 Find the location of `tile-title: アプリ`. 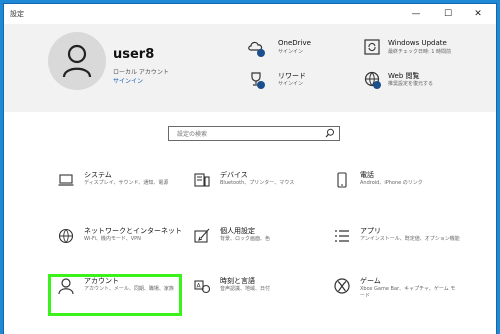

tile-title: アプリ is located at coordinates (370, 231).